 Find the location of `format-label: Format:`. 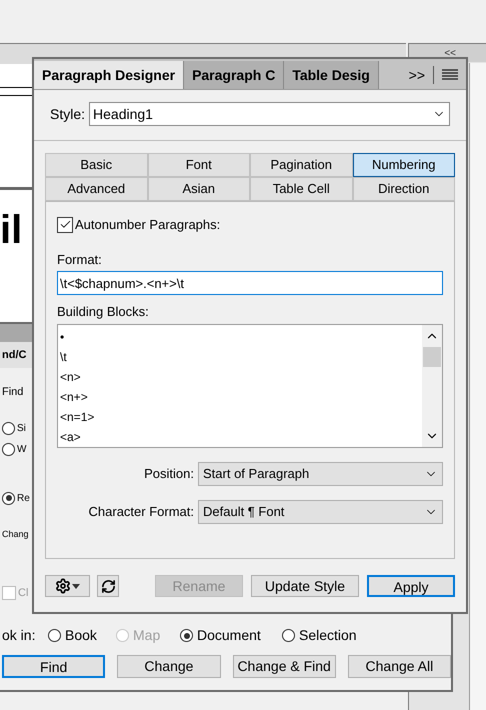

format-label: Format: is located at coordinates (80, 259).